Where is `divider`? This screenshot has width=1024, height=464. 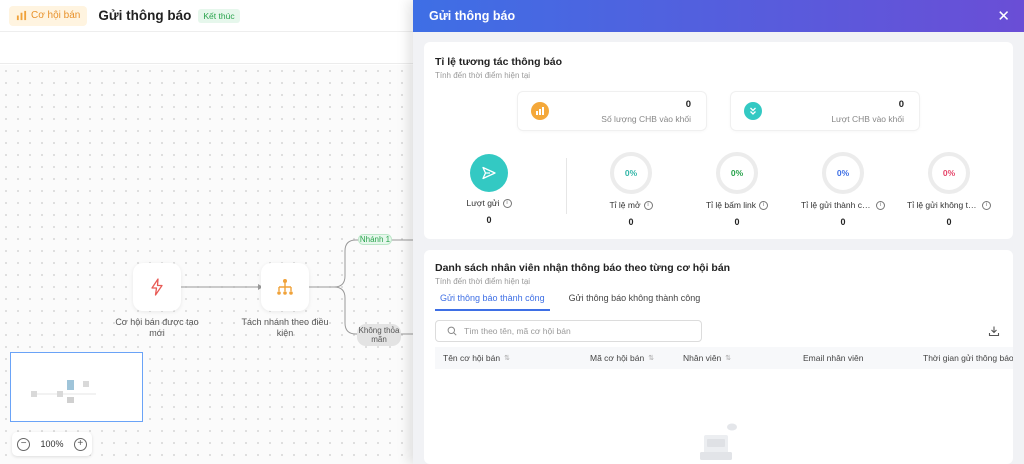
divider is located at coordinates (566, 186).